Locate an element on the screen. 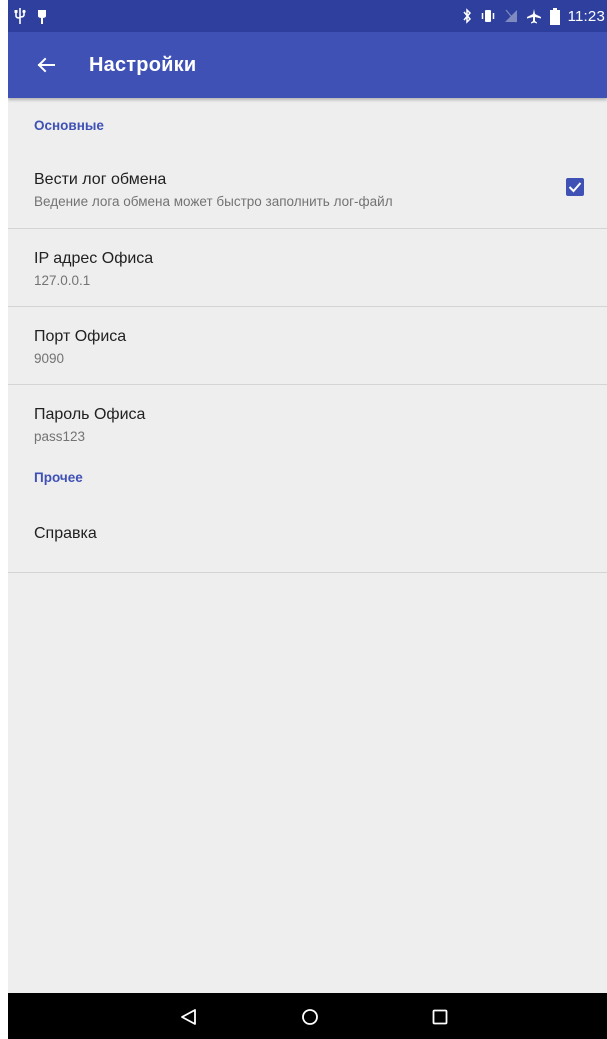 This screenshot has height=1039, width=607. nav-back-icon is located at coordinates (188, 1017).